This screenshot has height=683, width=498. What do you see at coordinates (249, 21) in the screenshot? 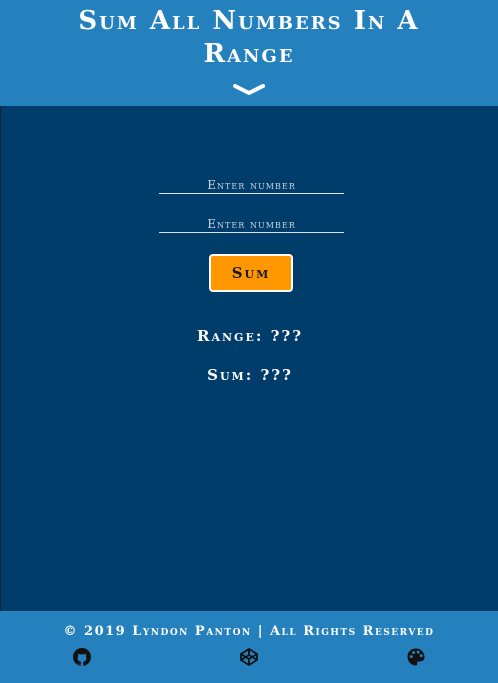
I see `title-line-1: Sum All Numbers In A` at bounding box center [249, 21].